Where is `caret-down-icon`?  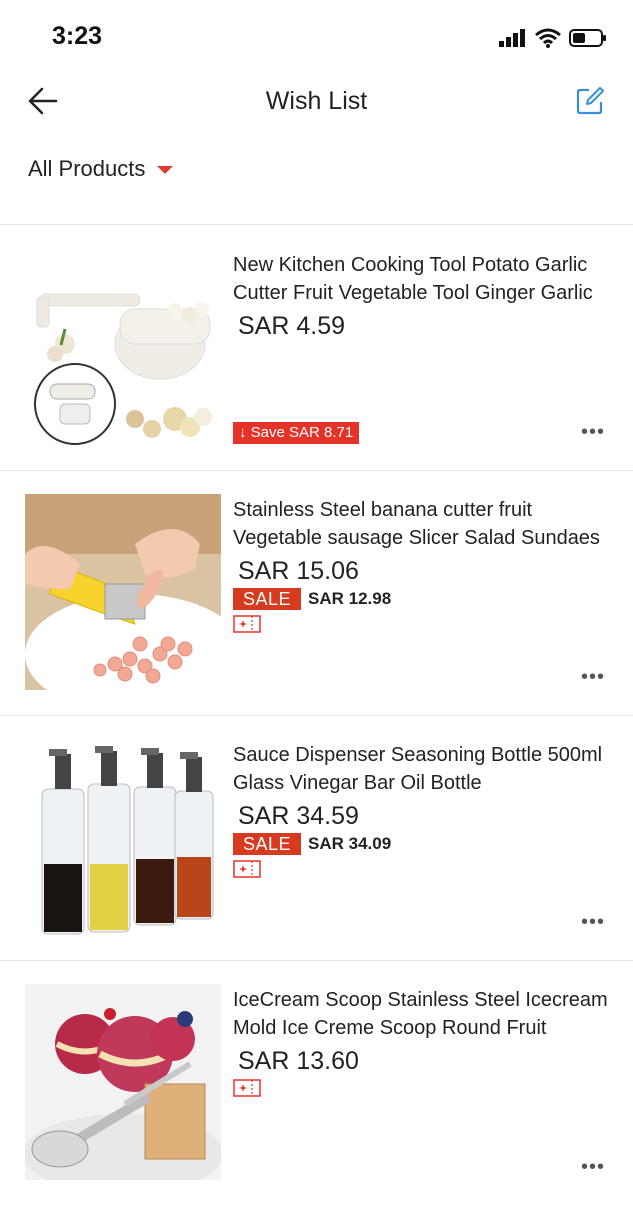
caret-down-icon is located at coordinates (165, 170).